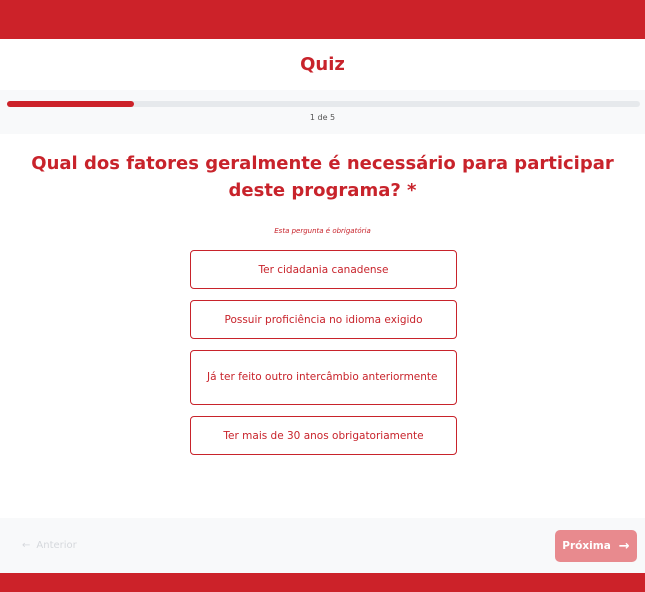 The width and height of the screenshot is (645, 592). Describe the element at coordinates (586, 546) in the screenshot. I see `next-label: Próxima` at that location.